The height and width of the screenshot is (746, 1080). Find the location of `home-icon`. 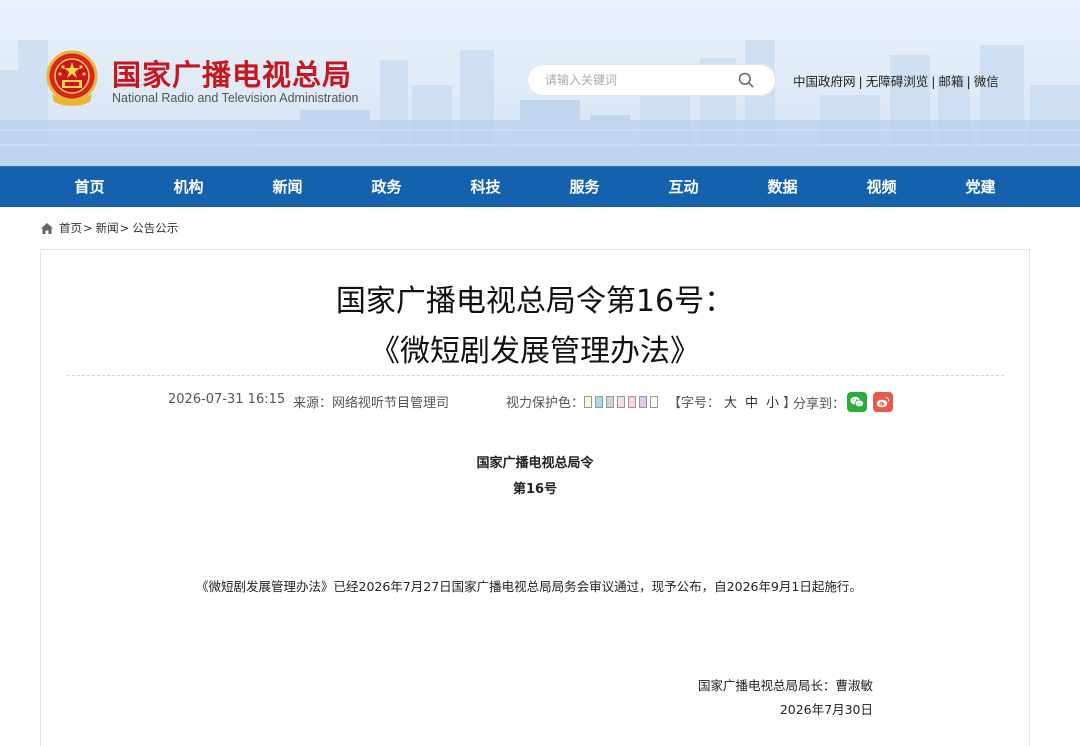

home-icon is located at coordinates (47, 228).